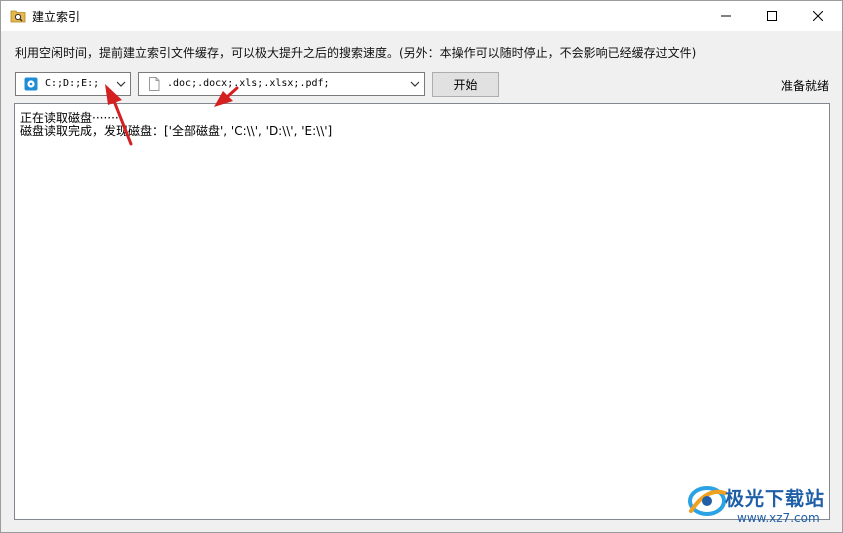  Describe the element at coordinates (18, 16) in the screenshot. I see `app-icon` at that location.